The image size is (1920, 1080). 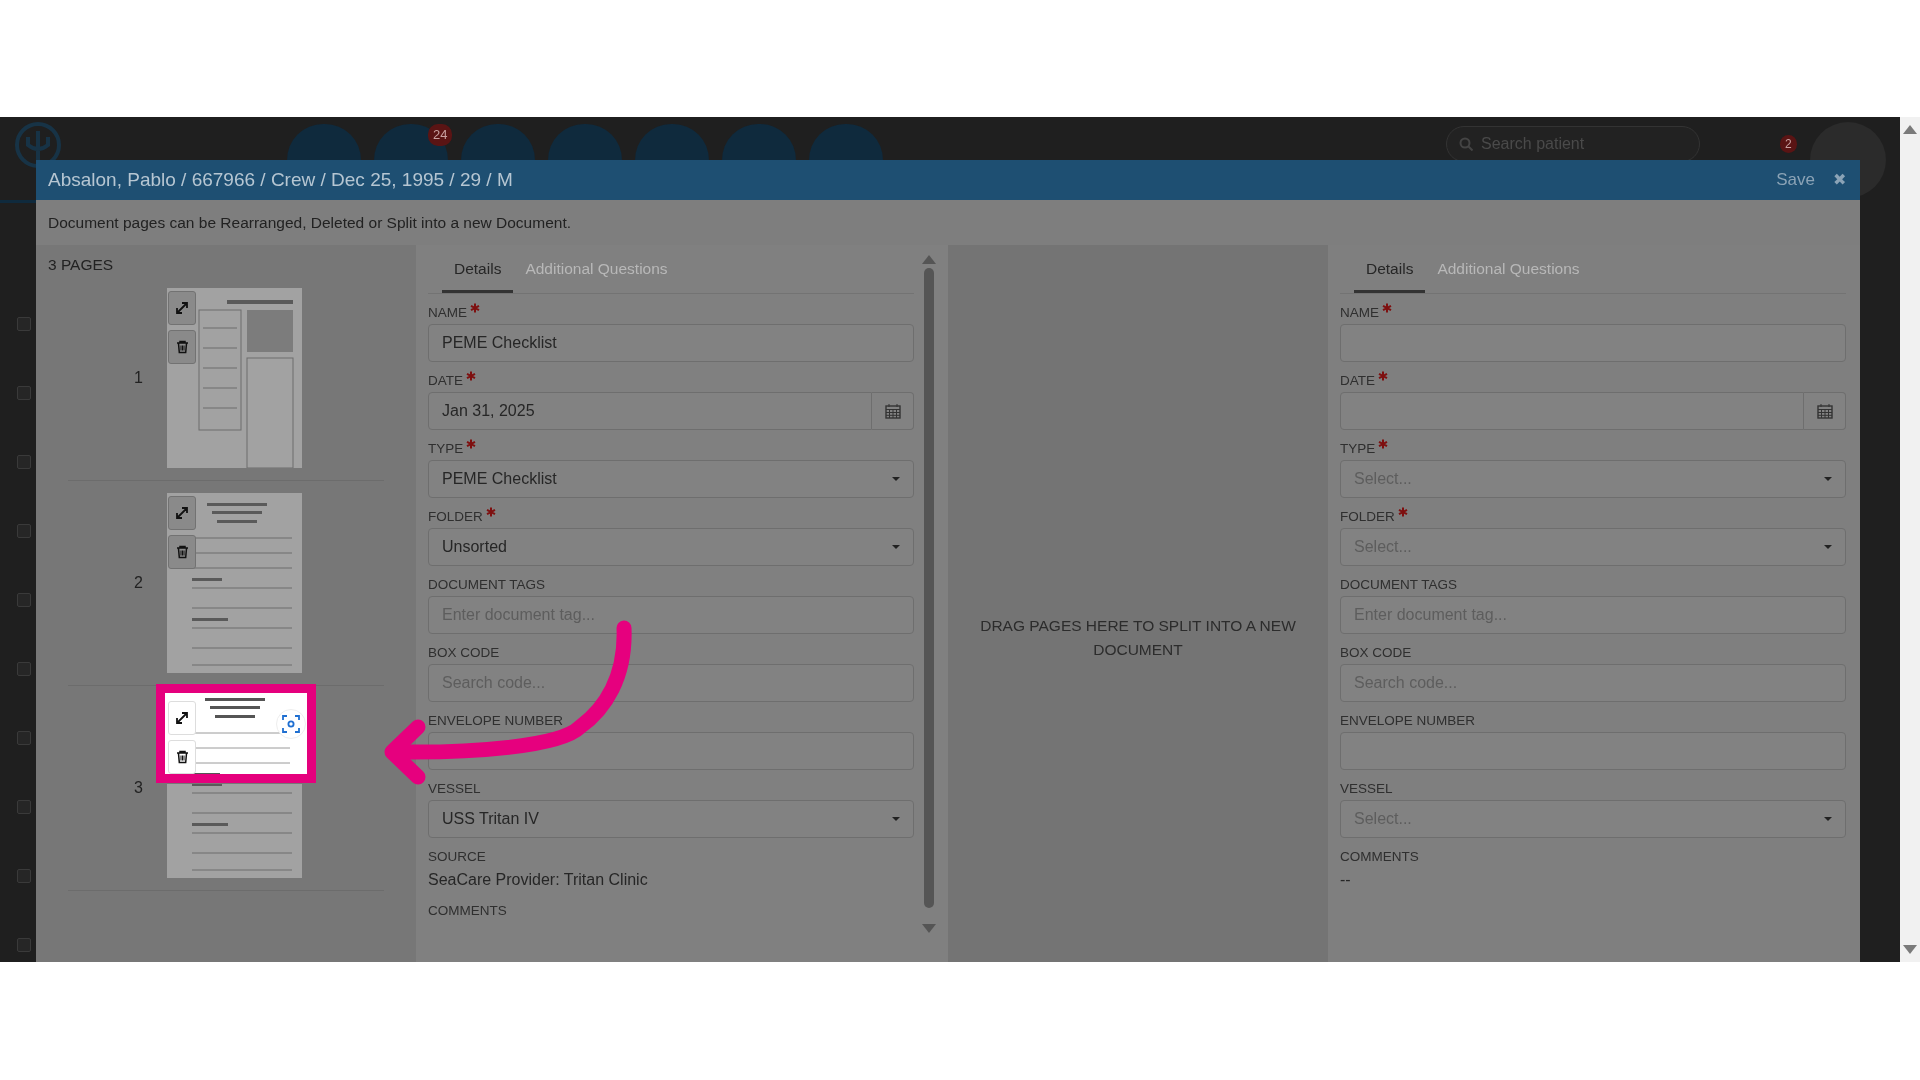 What do you see at coordinates (81, 265) in the screenshot?
I see `page-count: 3 PAGES` at bounding box center [81, 265].